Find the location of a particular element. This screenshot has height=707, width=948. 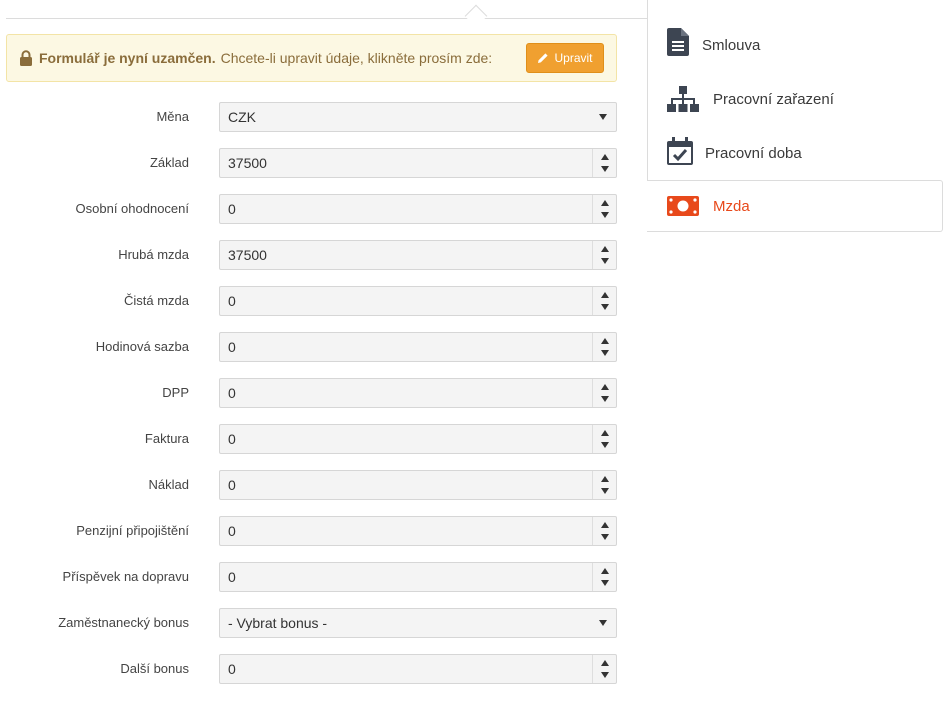

edit-button: Upravit is located at coordinates (565, 58).